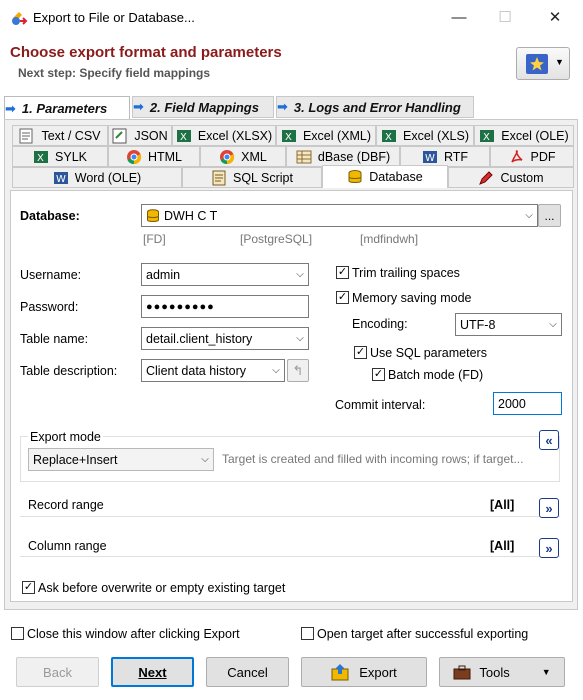 This screenshot has height=700, width=583. I want to click on commit-interval-field: 2000, so click(527, 403).